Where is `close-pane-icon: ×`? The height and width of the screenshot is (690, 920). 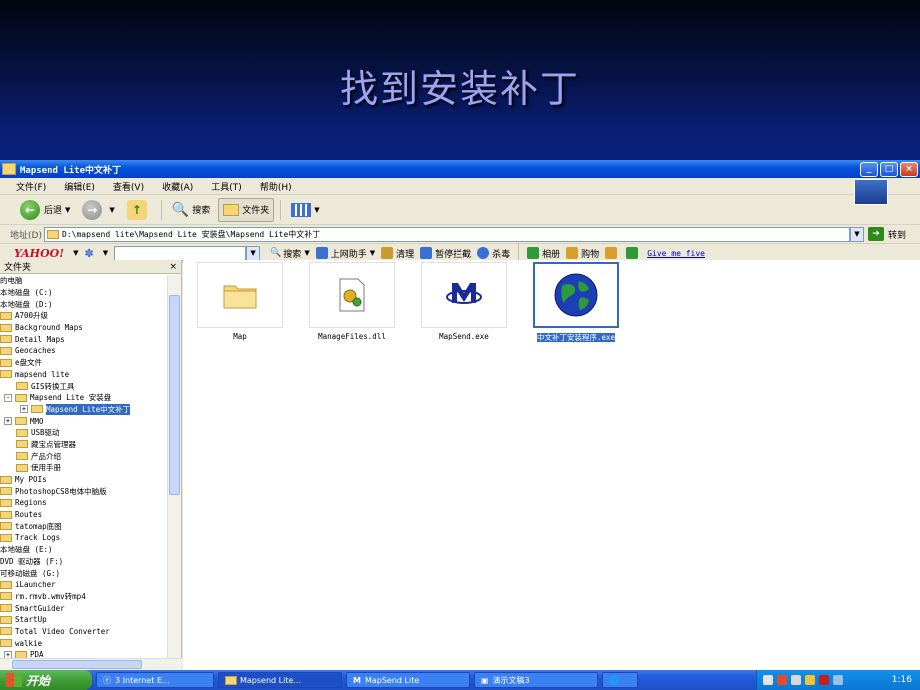 close-pane-icon: × is located at coordinates (173, 267).